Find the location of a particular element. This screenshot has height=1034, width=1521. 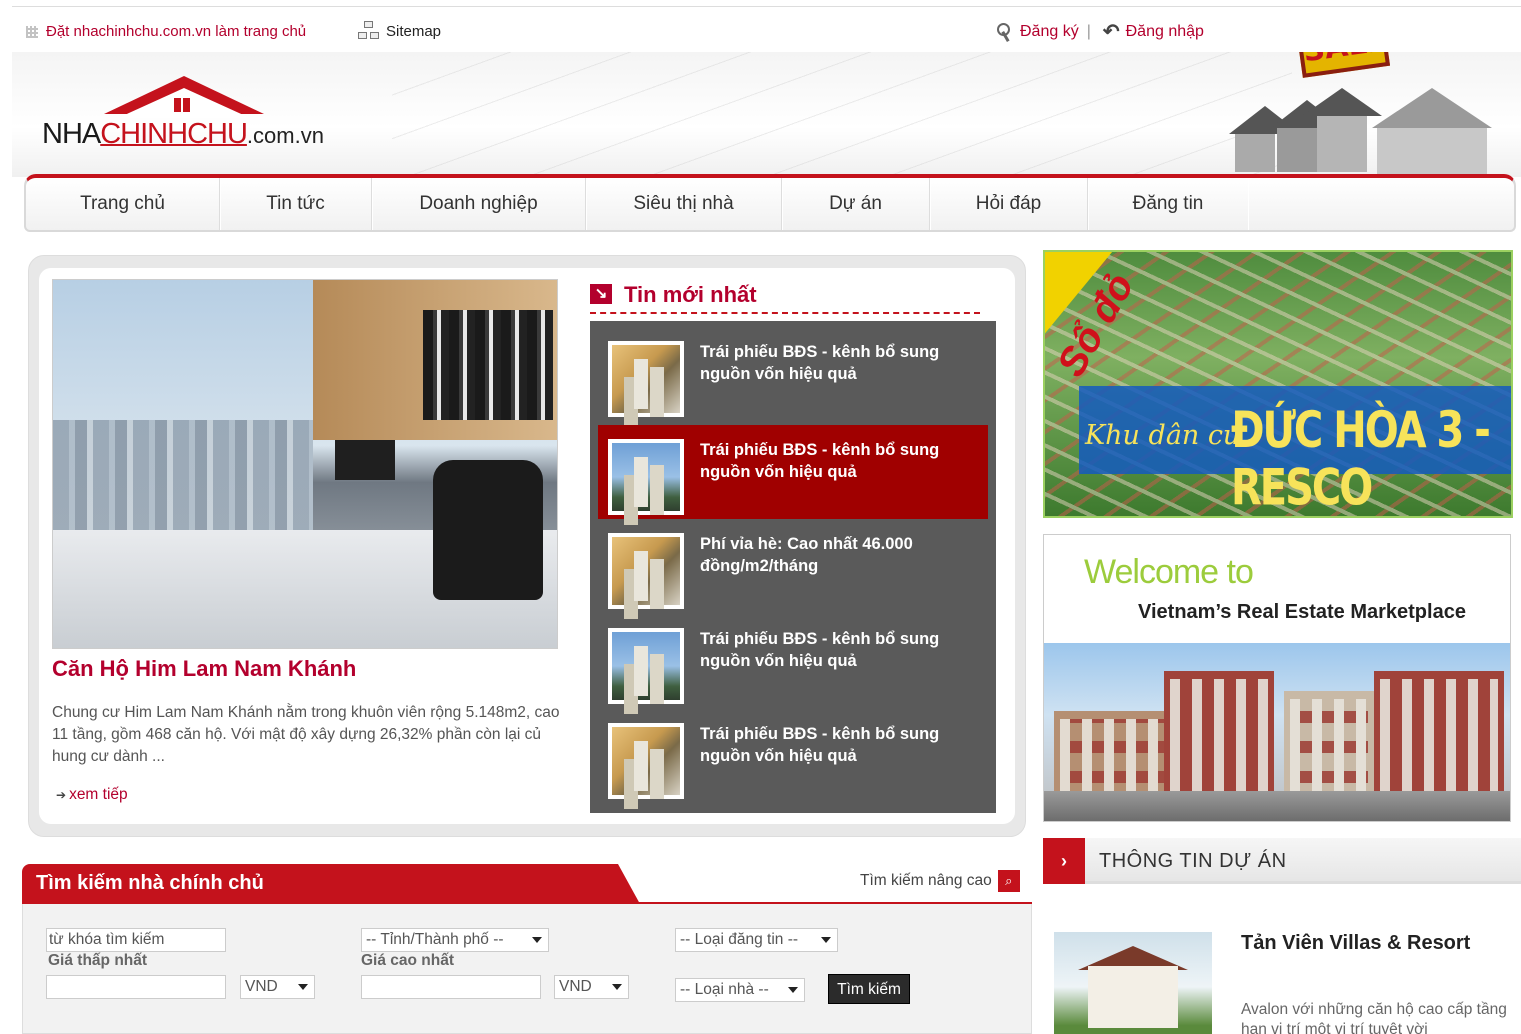

latest-news-title: Tin mới nhất is located at coordinates (690, 294).